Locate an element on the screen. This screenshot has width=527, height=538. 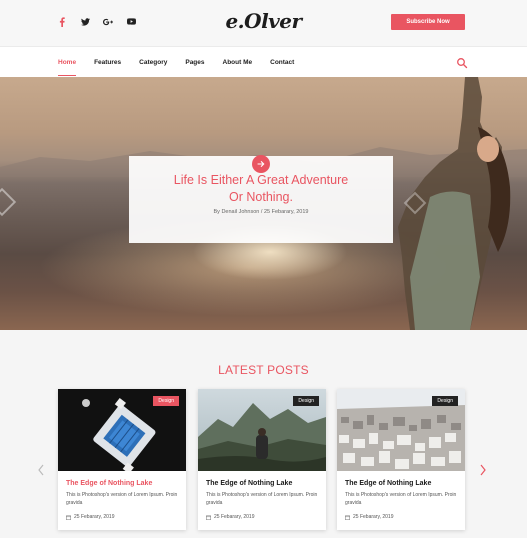
nav-item-contact: Contact is located at coordinates (282, 62).